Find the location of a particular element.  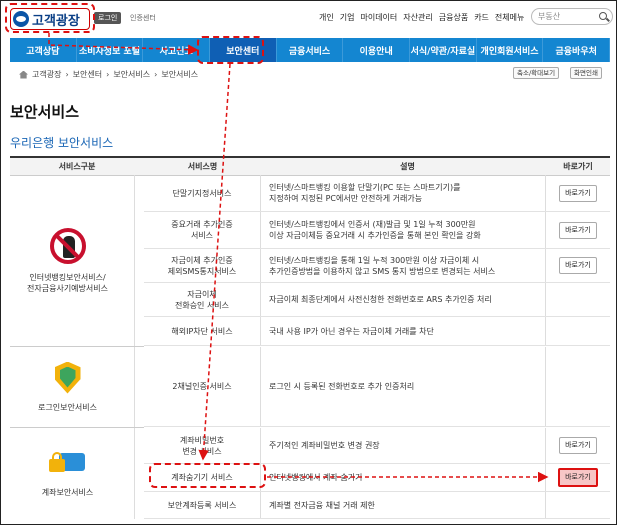

table-row: 계좌비밀번호 변경 서비스 주기적인 계좌비밀번호 변경 권장 바로가기 is located at coordinates (377, 446).